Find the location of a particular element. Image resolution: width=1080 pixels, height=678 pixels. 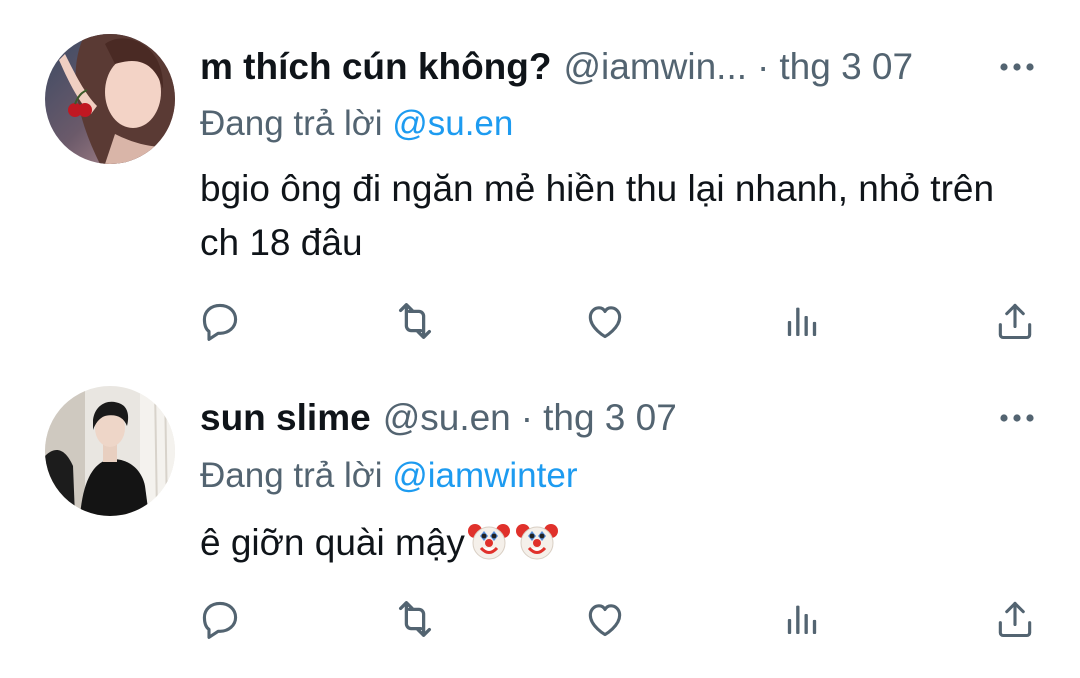

reply-context: Đang trả lời @iamwinter is located at coordinates (389, 476).